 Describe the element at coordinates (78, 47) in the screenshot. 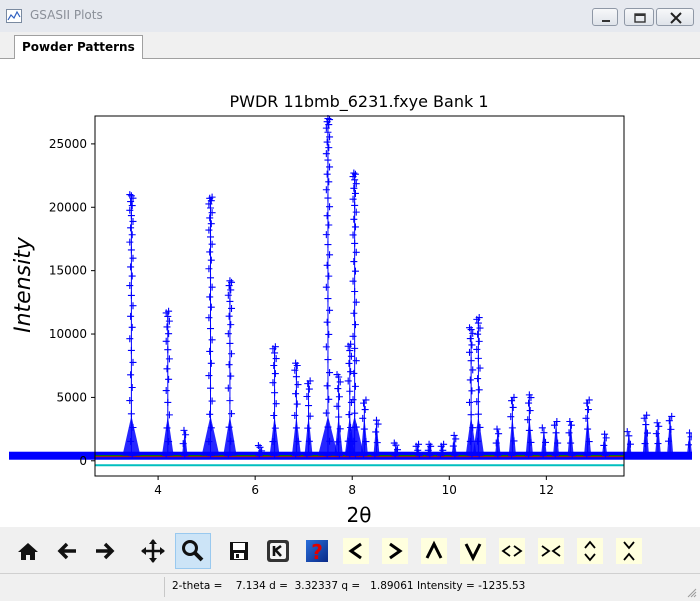

I see `tab-powder-patterns: Powder Patterns` at that location.